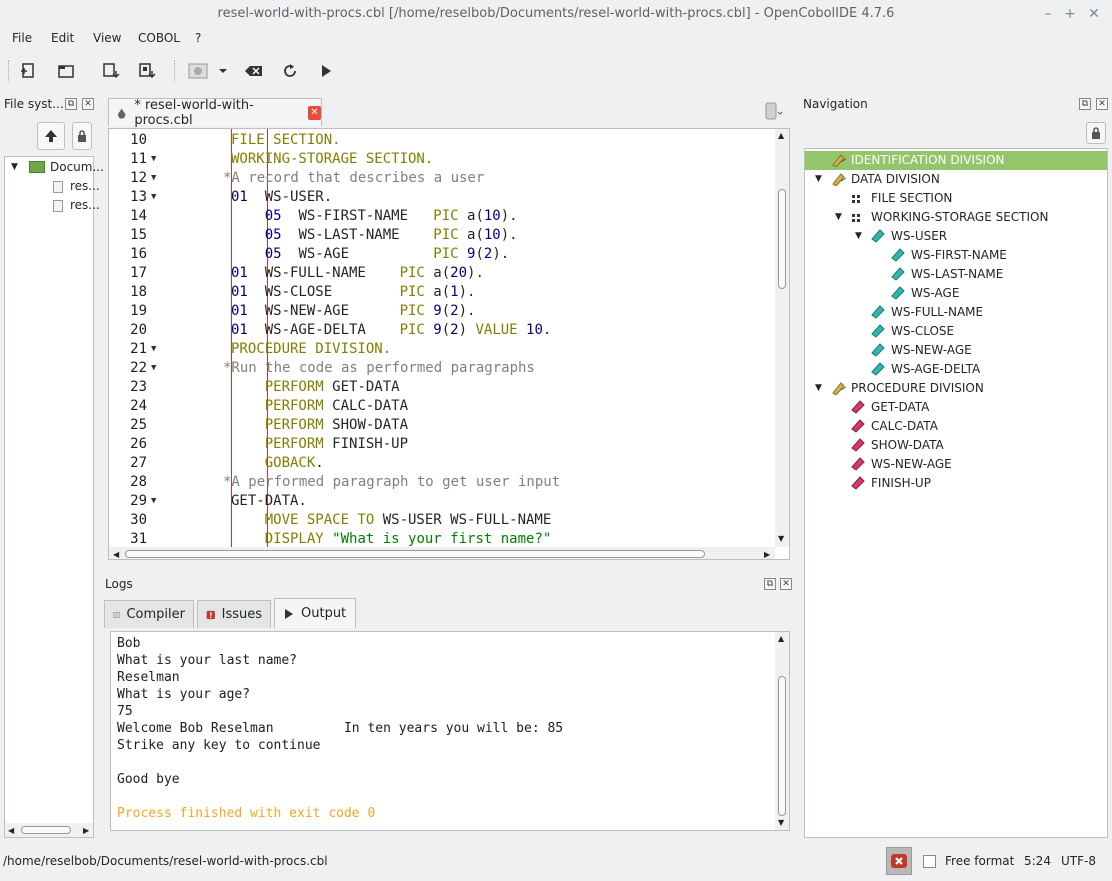 This screenshot has height=881, width=1112. What do you see at coordinates (1094, 14) in the screenshot?
I see `close-icon: ✕` at bounding box center [1094, 14].